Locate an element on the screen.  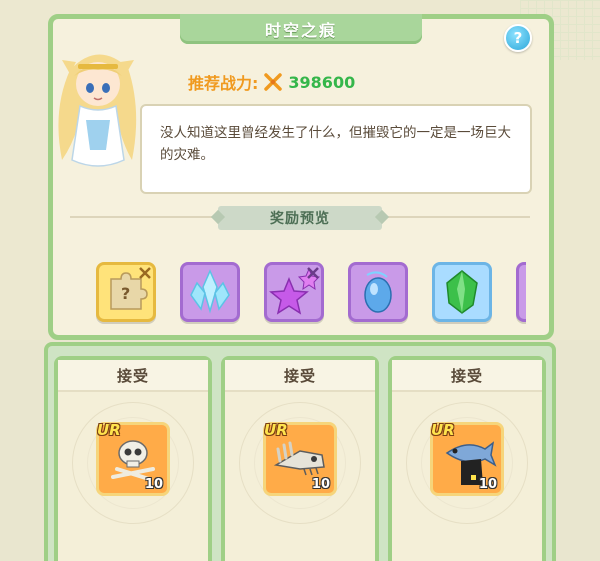
reward-item-mystery: ? is located at coordinates (126, 292).